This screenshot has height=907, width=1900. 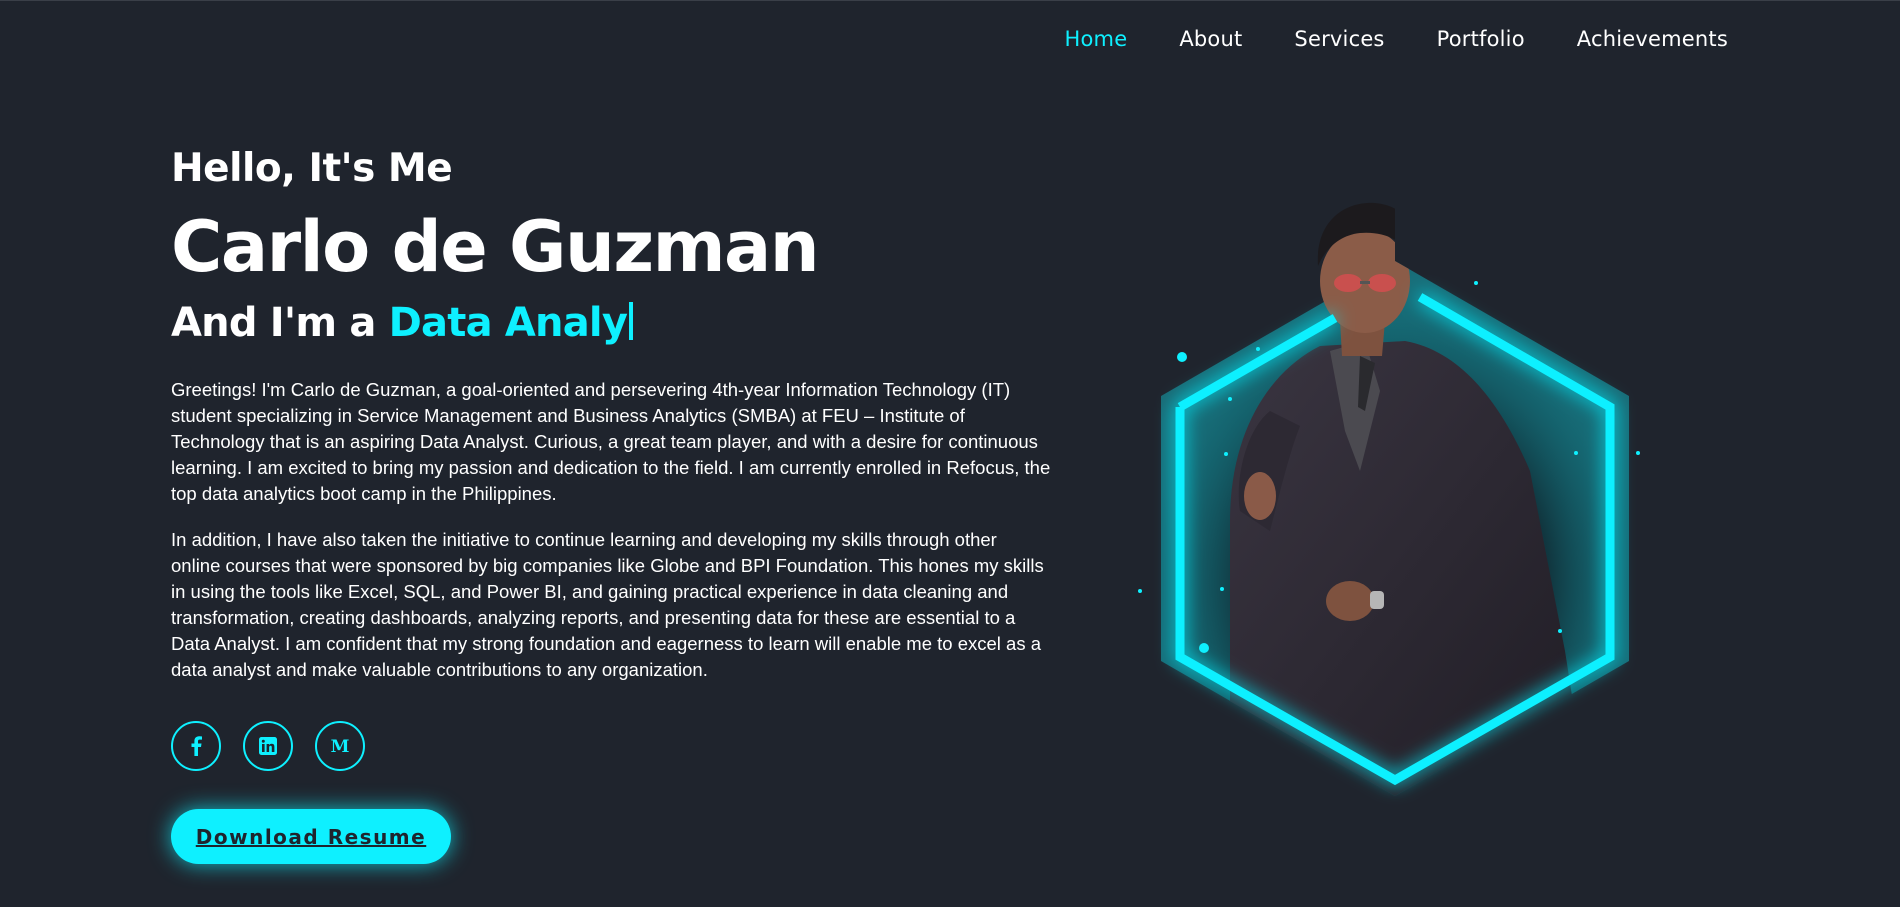 I want to click on medium-icon: M, so click(x=340, y=746).